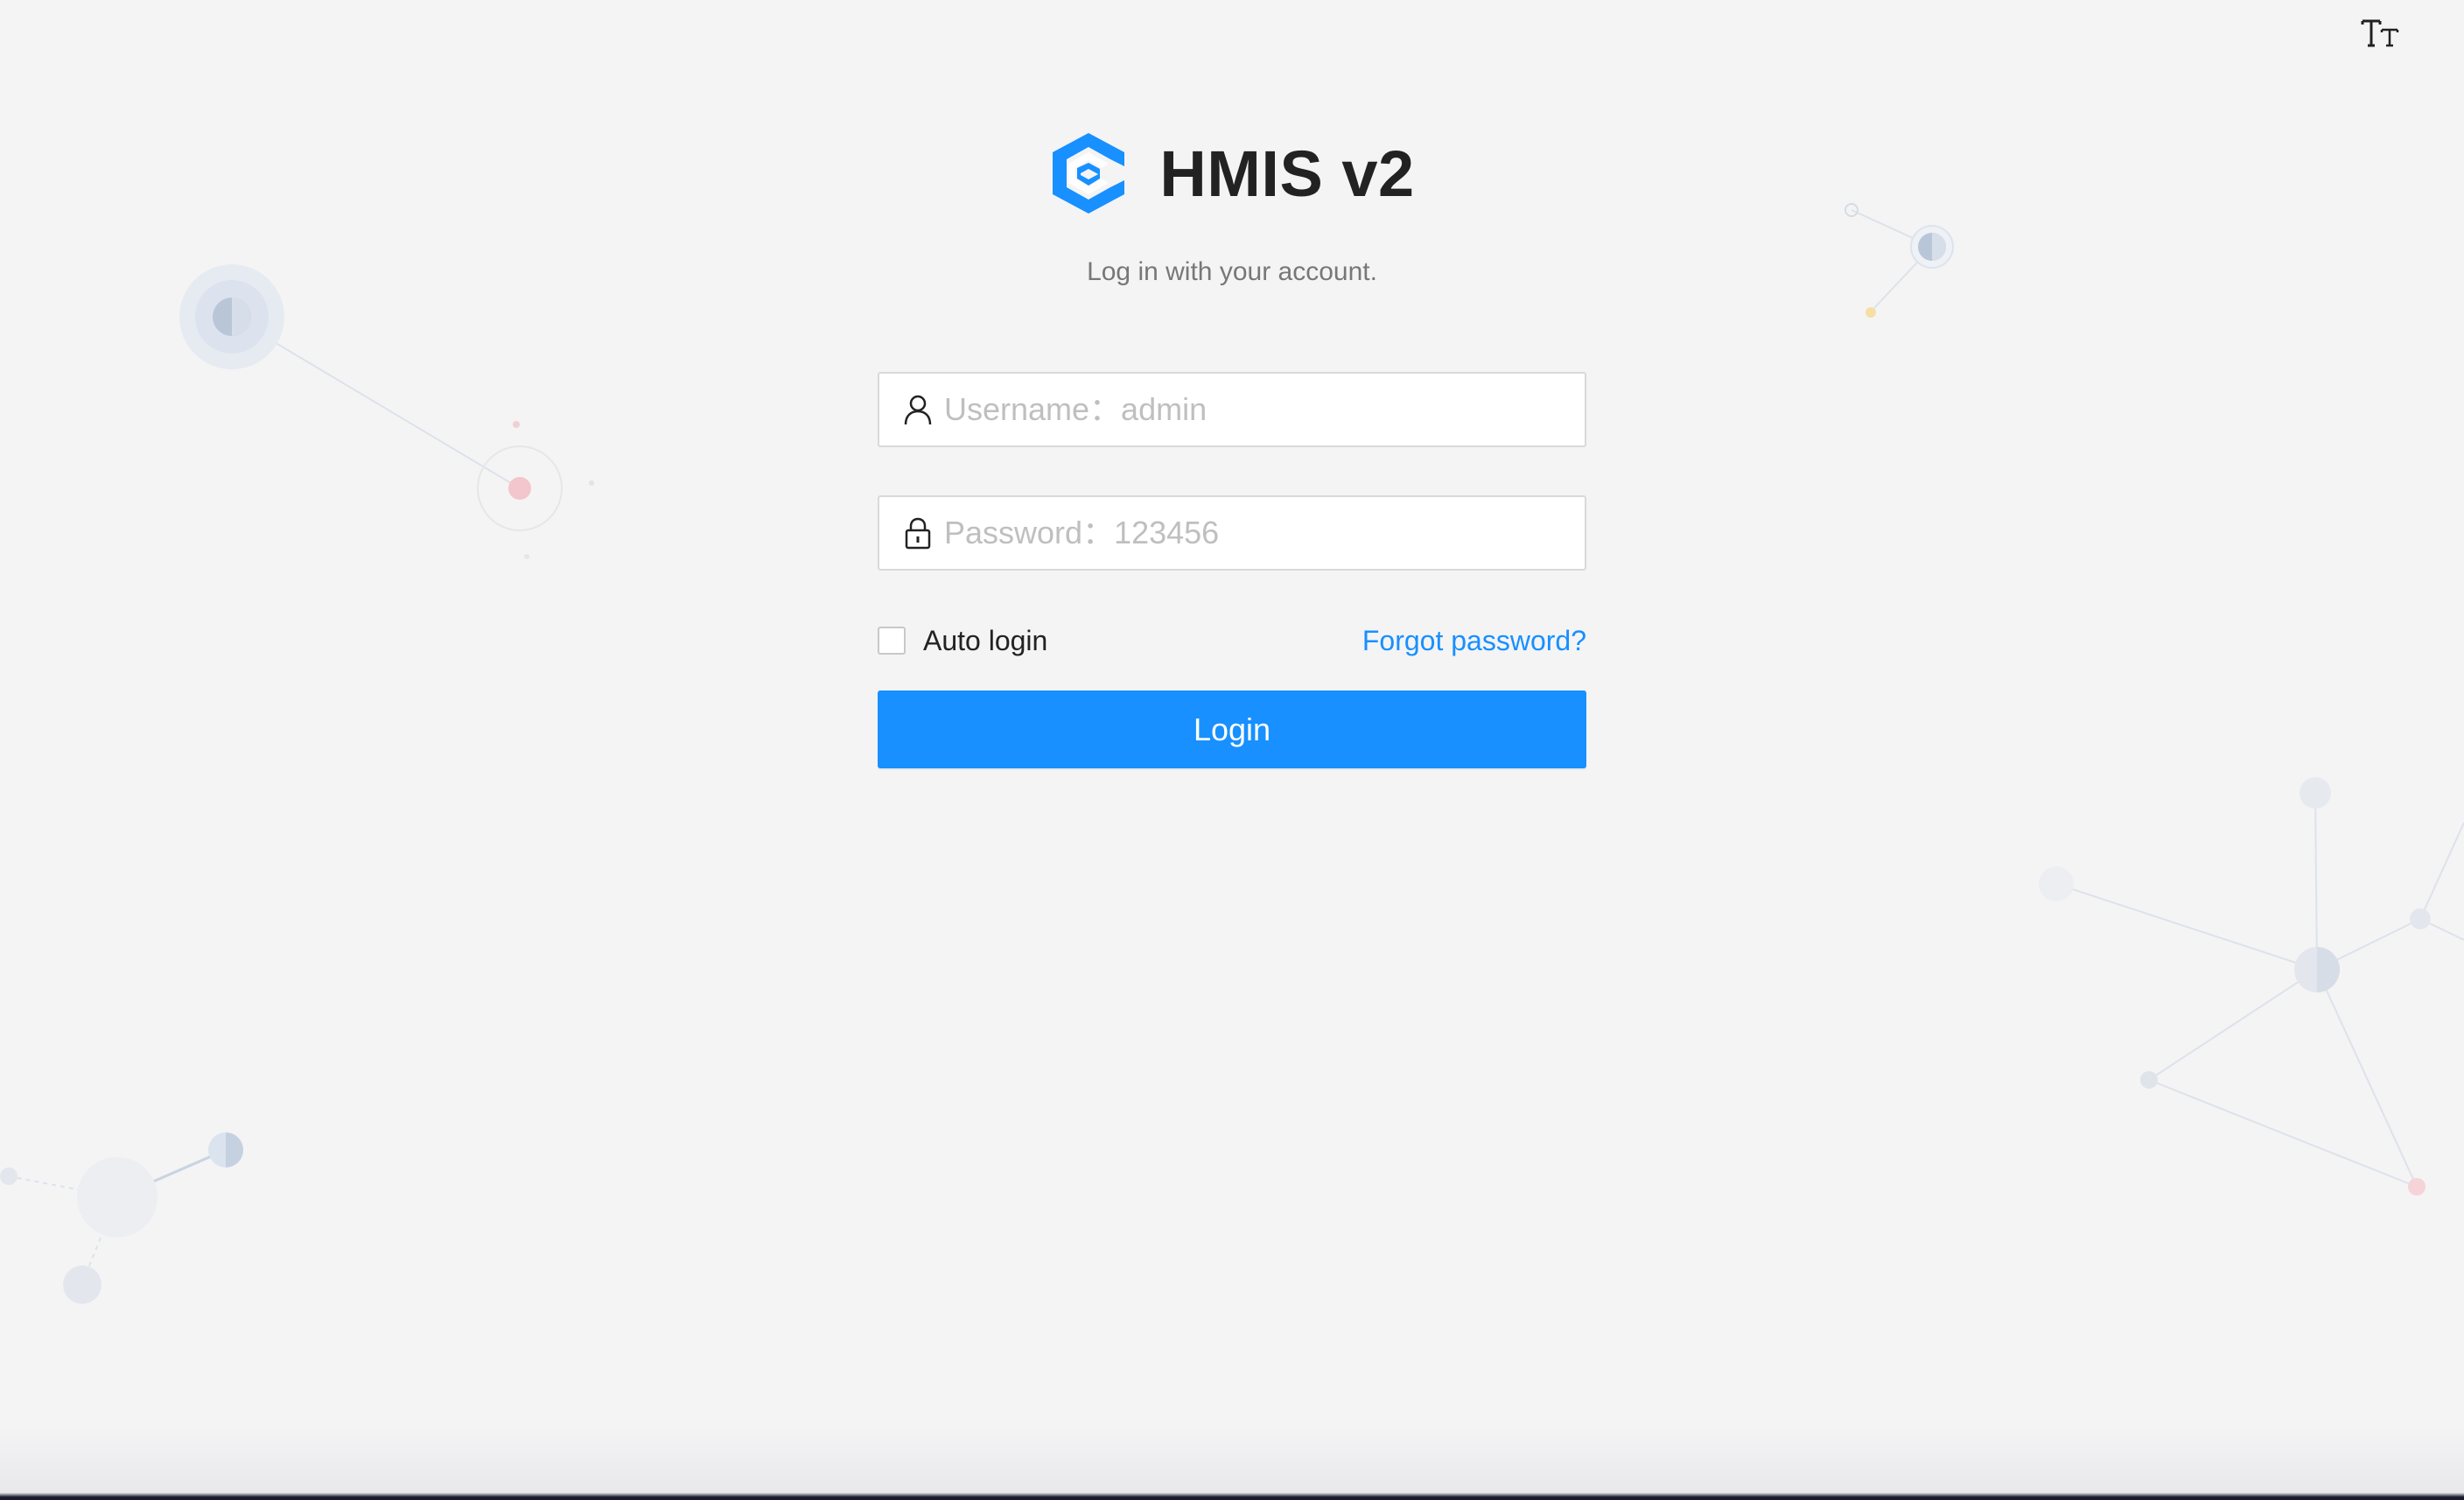 This screenshot has width=2464, height=1500. What do you see at coordinates (918, 410) in the screenshot?
I see `user-icon` at bounding box center [918, 410].